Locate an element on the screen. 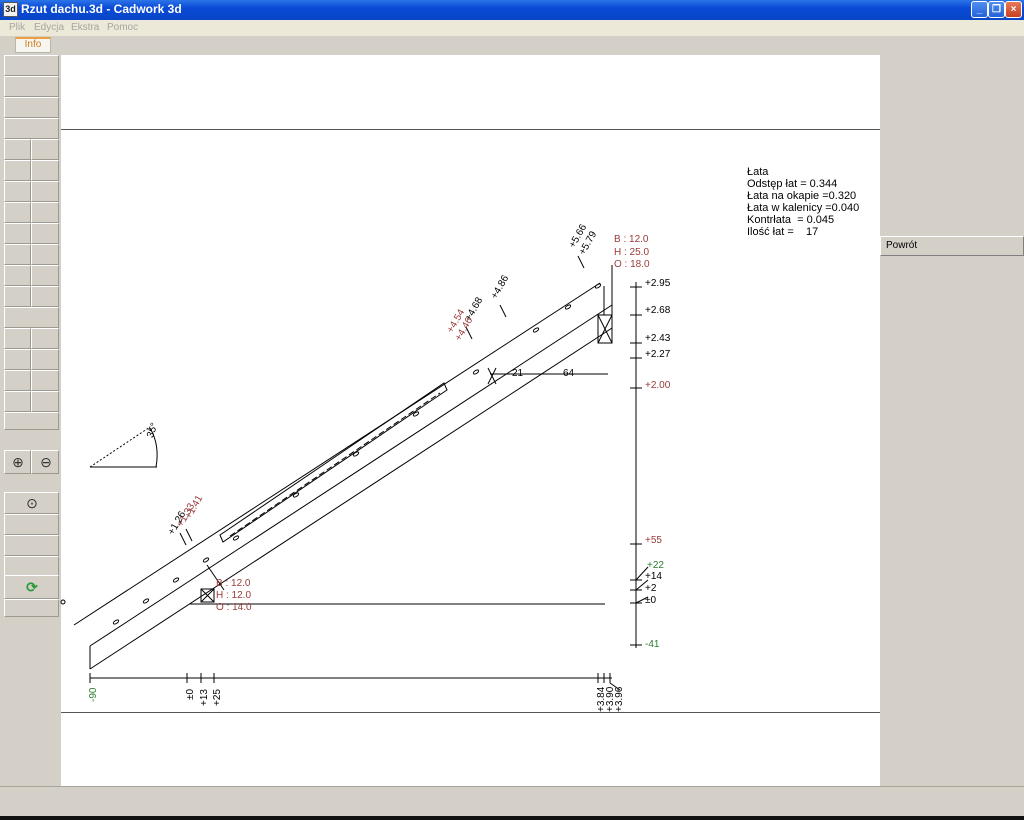 The width and height of the screenshot is (1024, 820). scale-label: +2 is located at coordinates (651, 588).